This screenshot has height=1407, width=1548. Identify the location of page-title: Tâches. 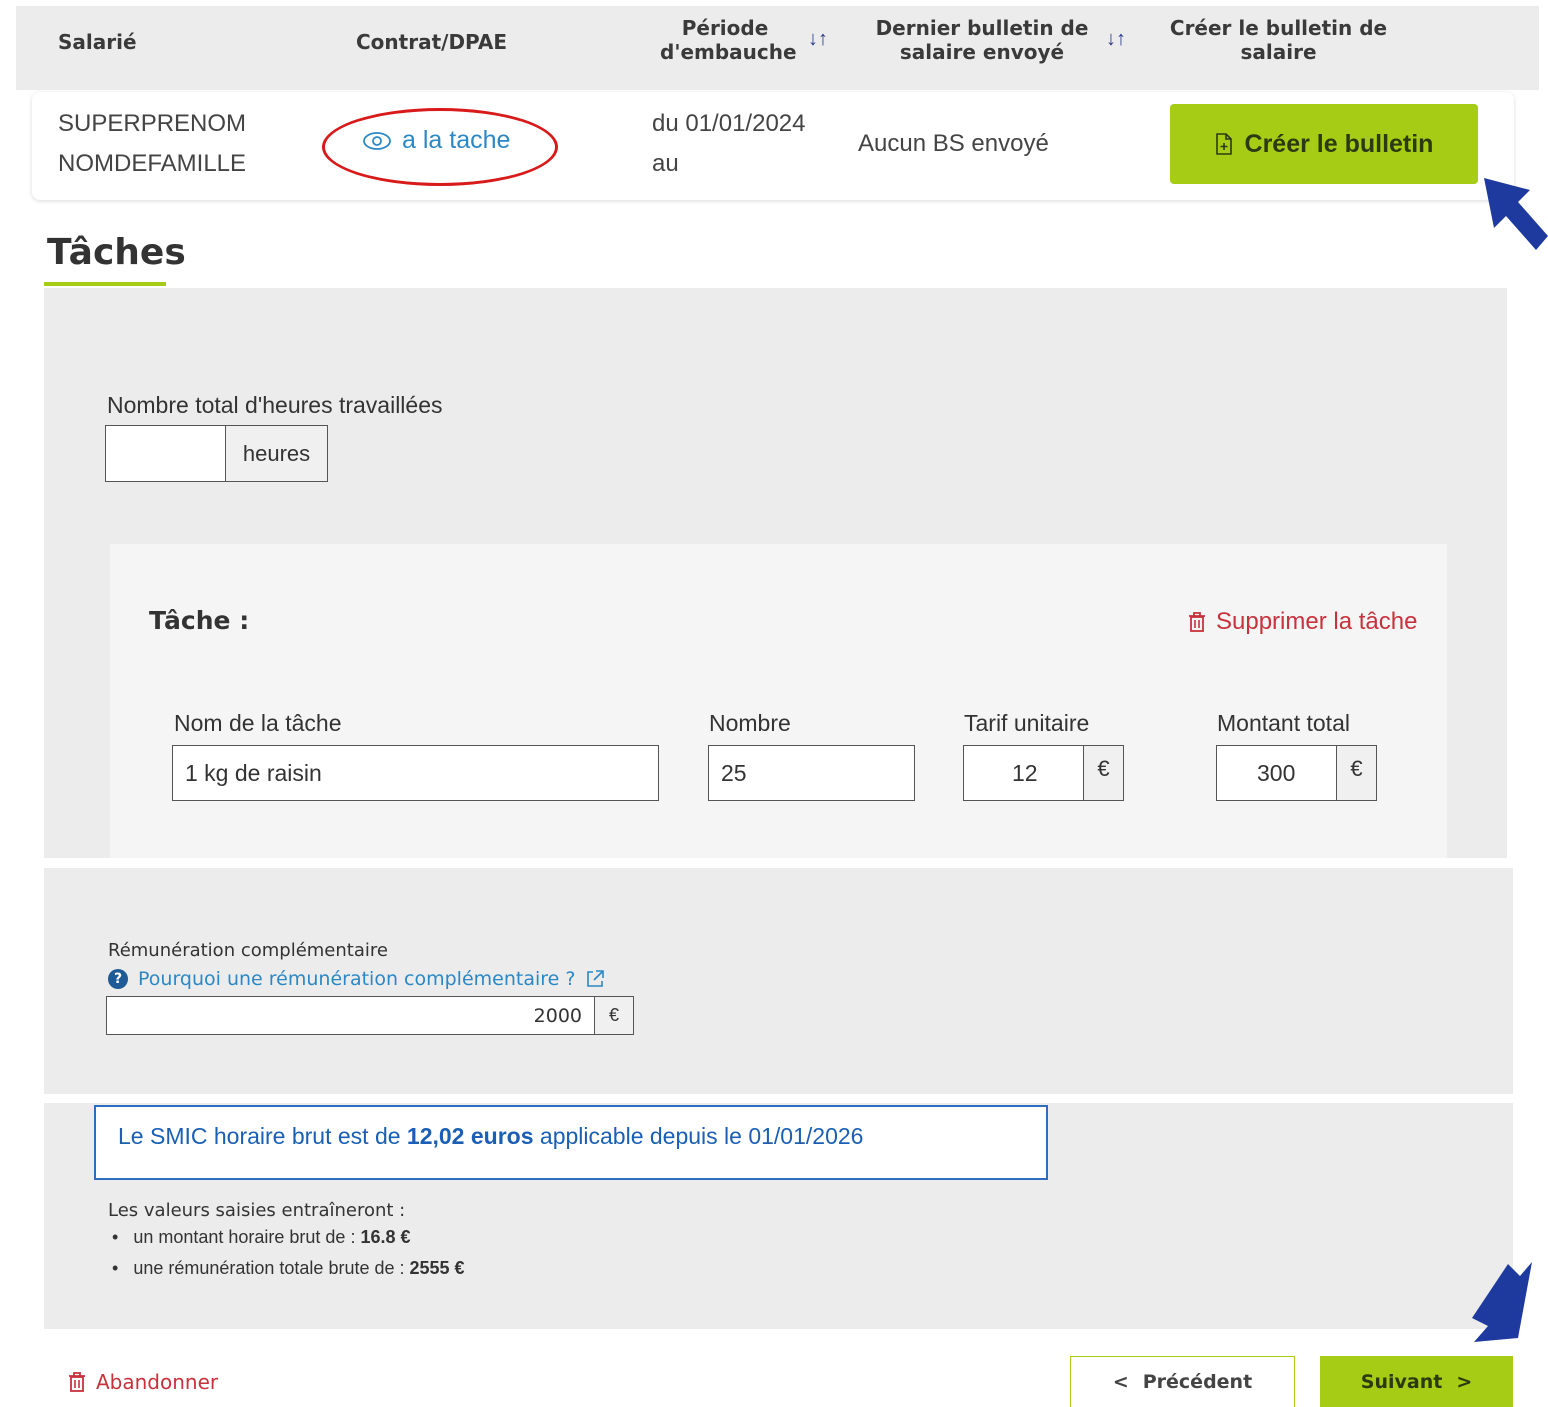
(116, 252).